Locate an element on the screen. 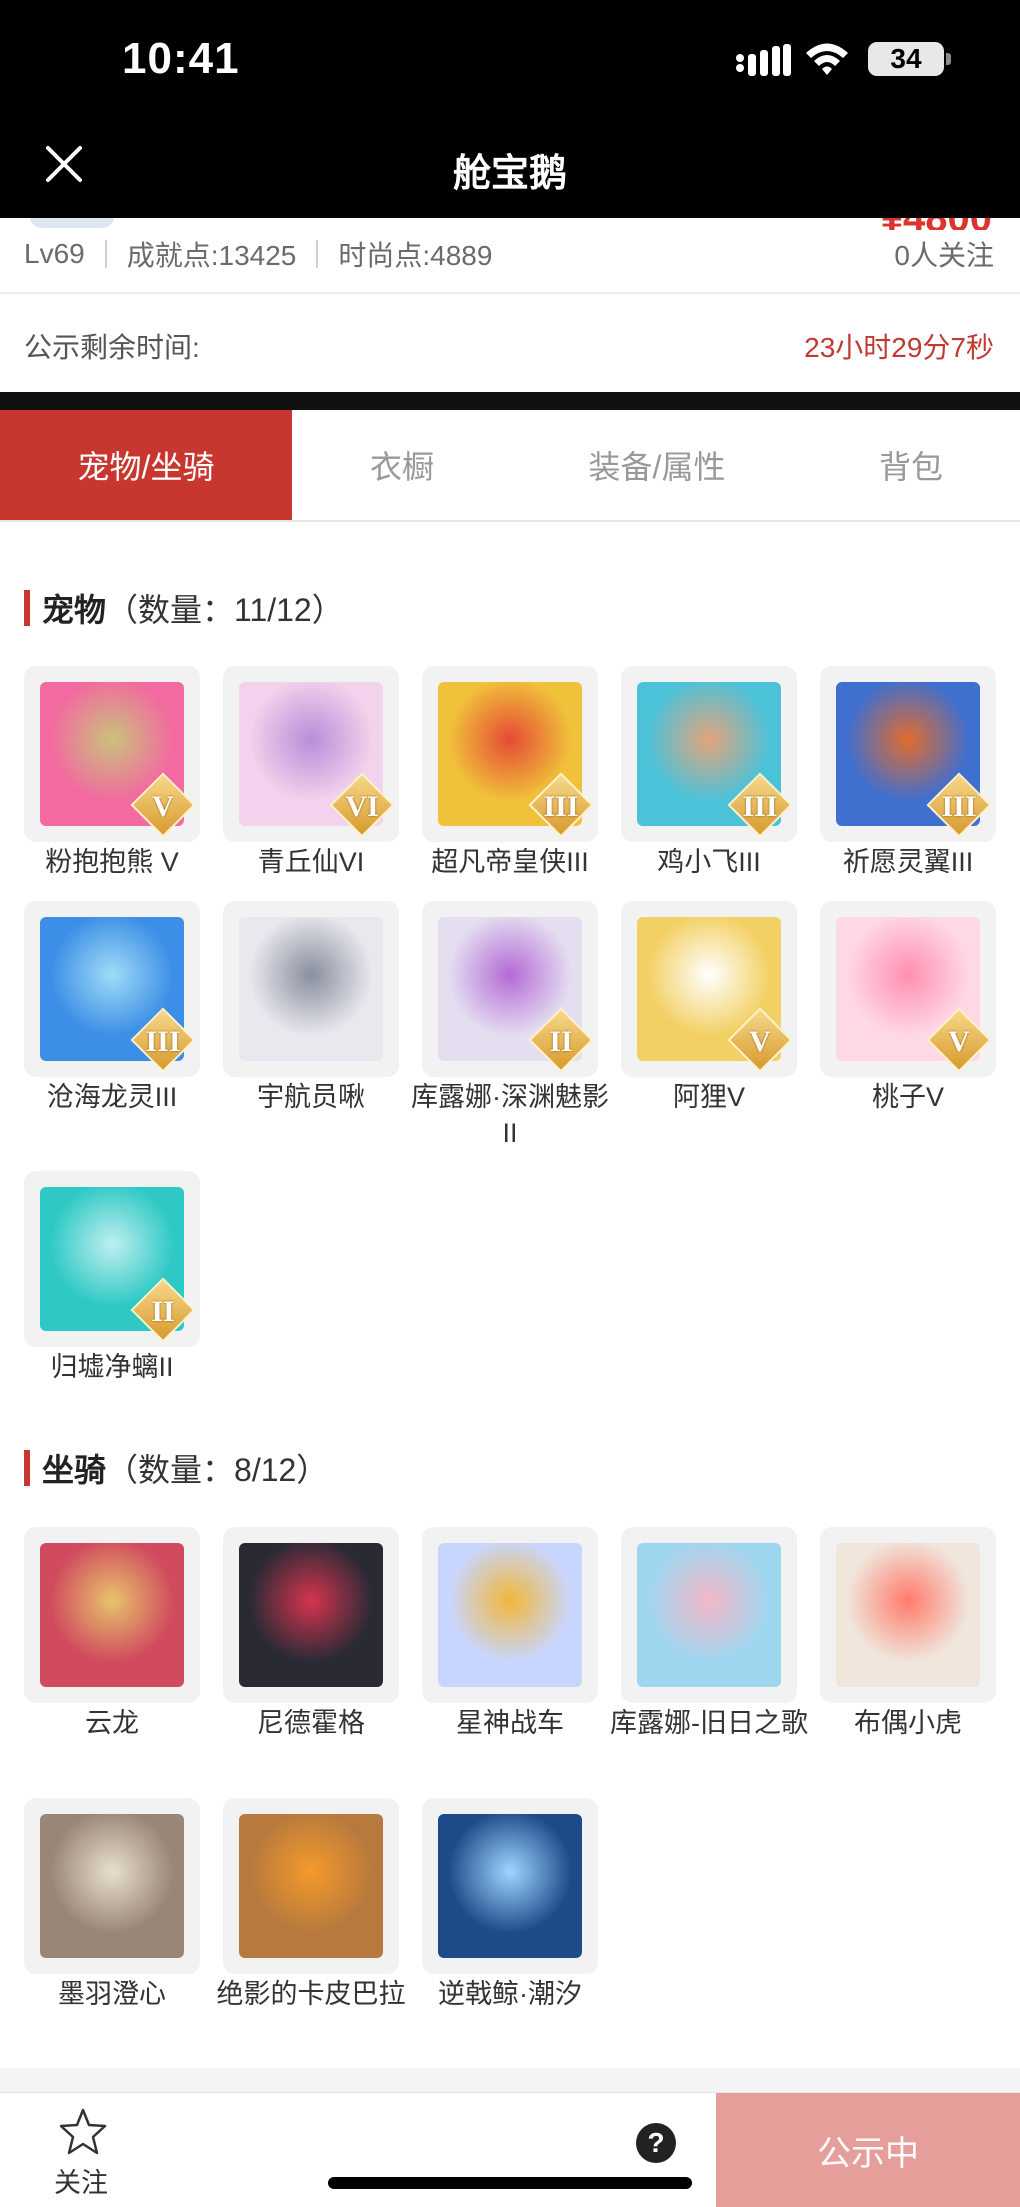 This screenshot has width=1020, height=2207. star-chariot-mount-icon is located at coordinates (510, 1615).